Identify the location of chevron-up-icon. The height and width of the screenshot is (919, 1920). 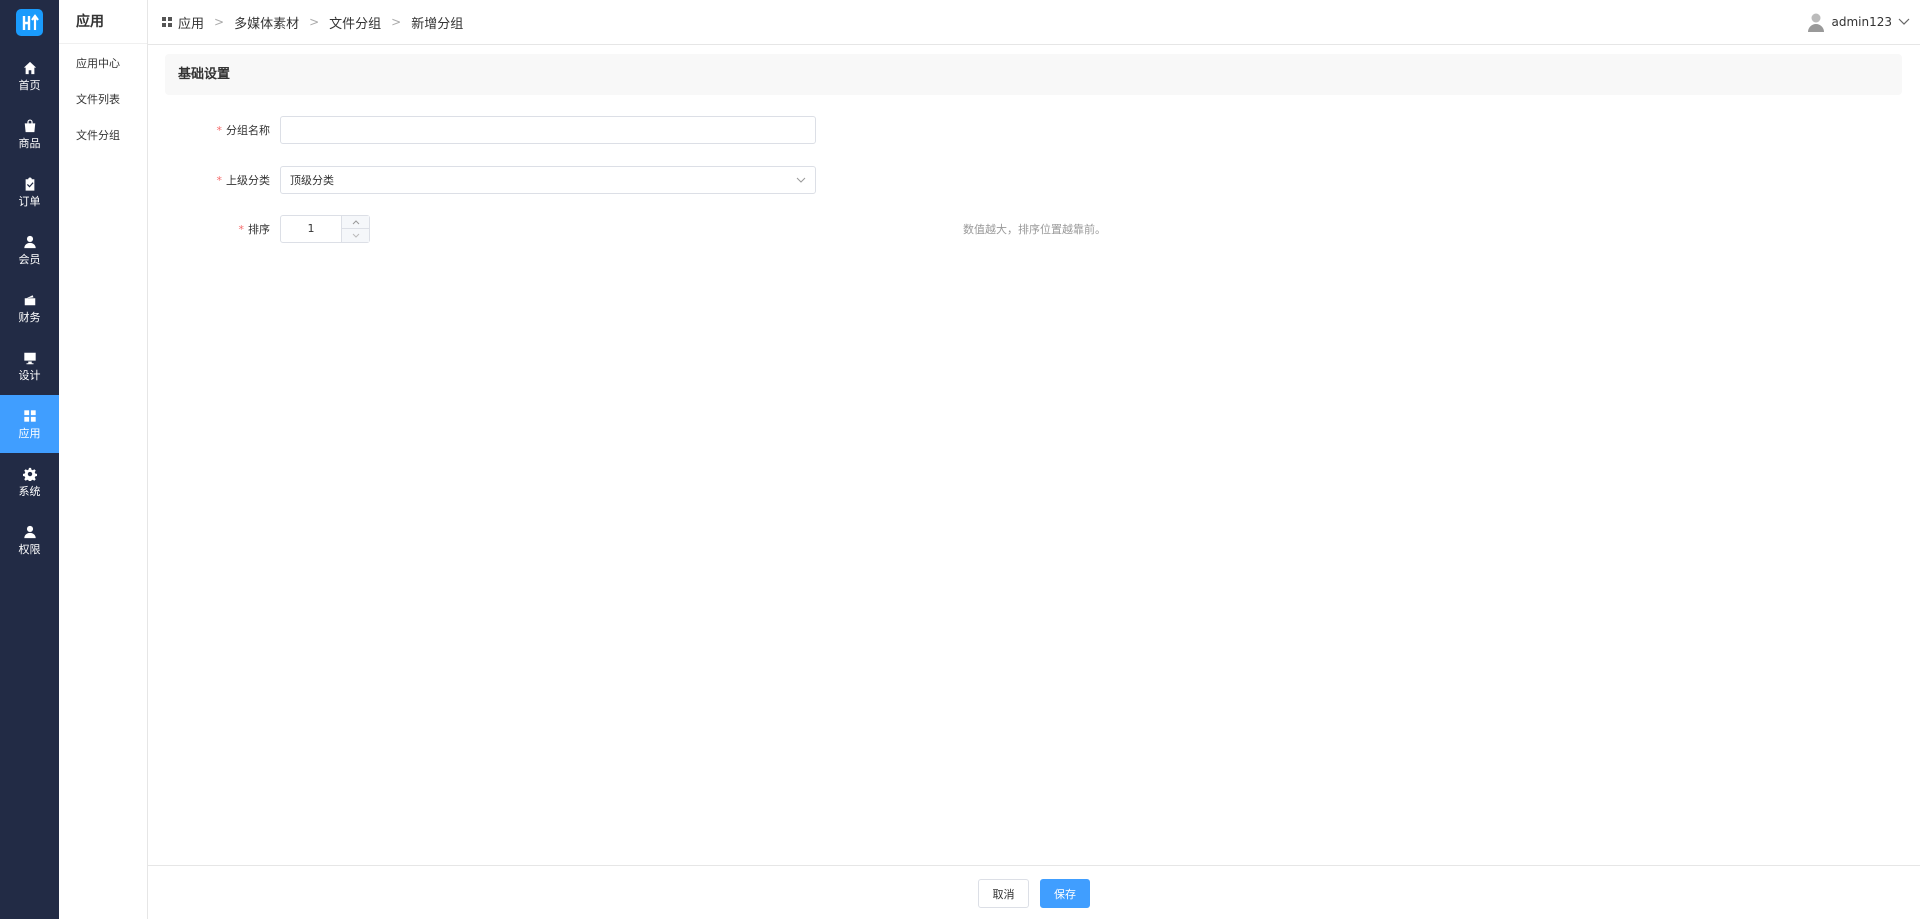
(355, 221).